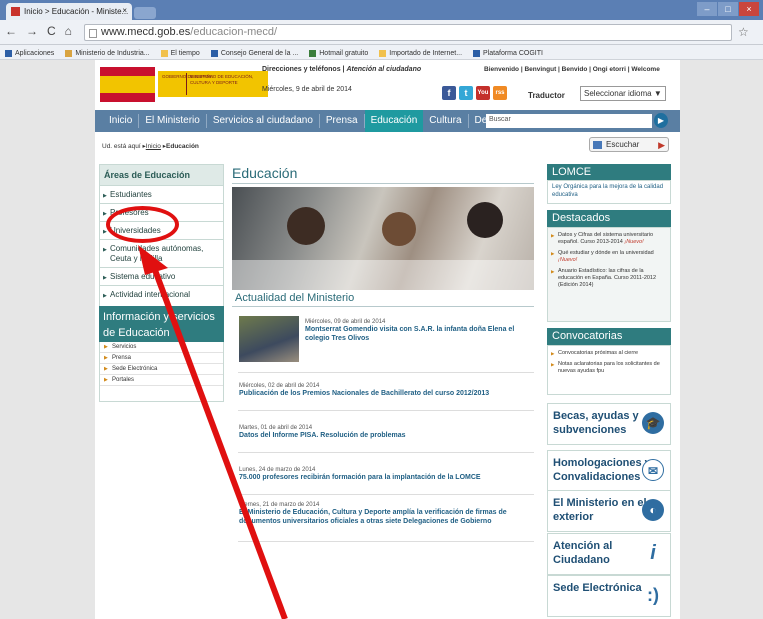  What do you see at coordinates (609, 218) in the screenshot?
I see `destacados-title: Destacados` at bounding box center [609, 218].